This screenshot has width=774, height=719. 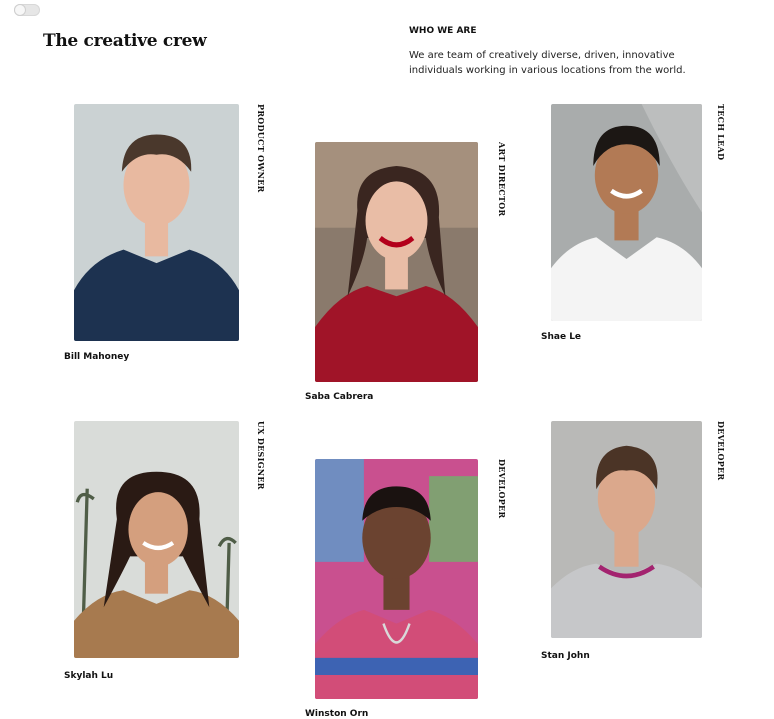 What do you see at coordinates (339, 397) in the screenshot?
I see `member-name: Saba Cabrera` at bounding box center [339, 397].